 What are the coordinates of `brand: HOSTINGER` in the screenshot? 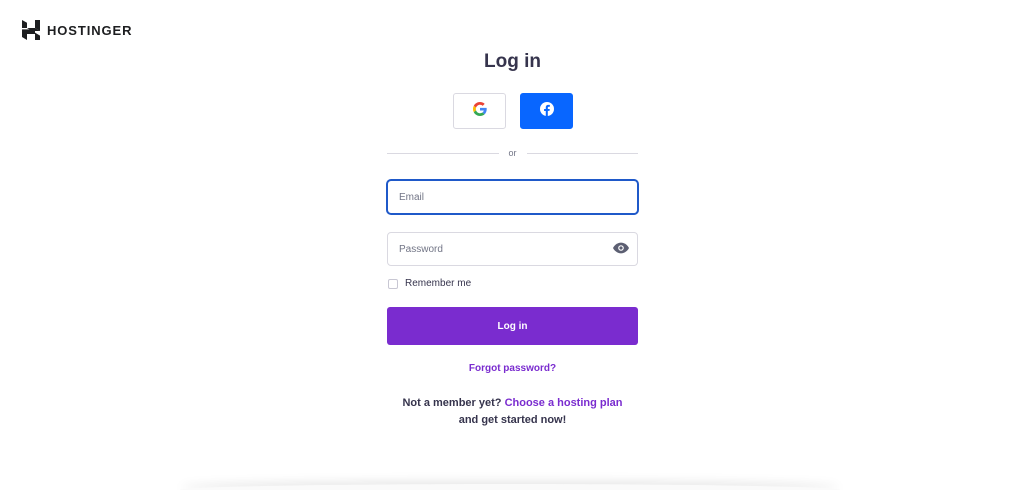 It's located at (77, 30).